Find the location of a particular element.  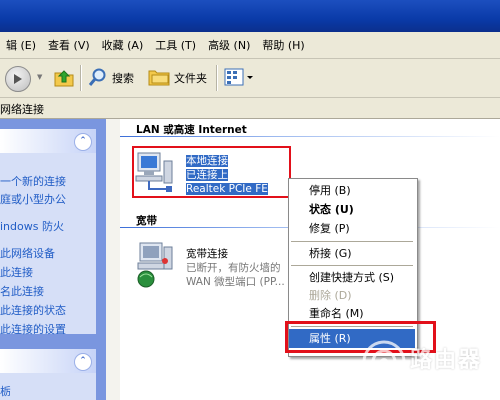

other-places-panel: ⌃ 栃 is located at coordinates (48, 374).